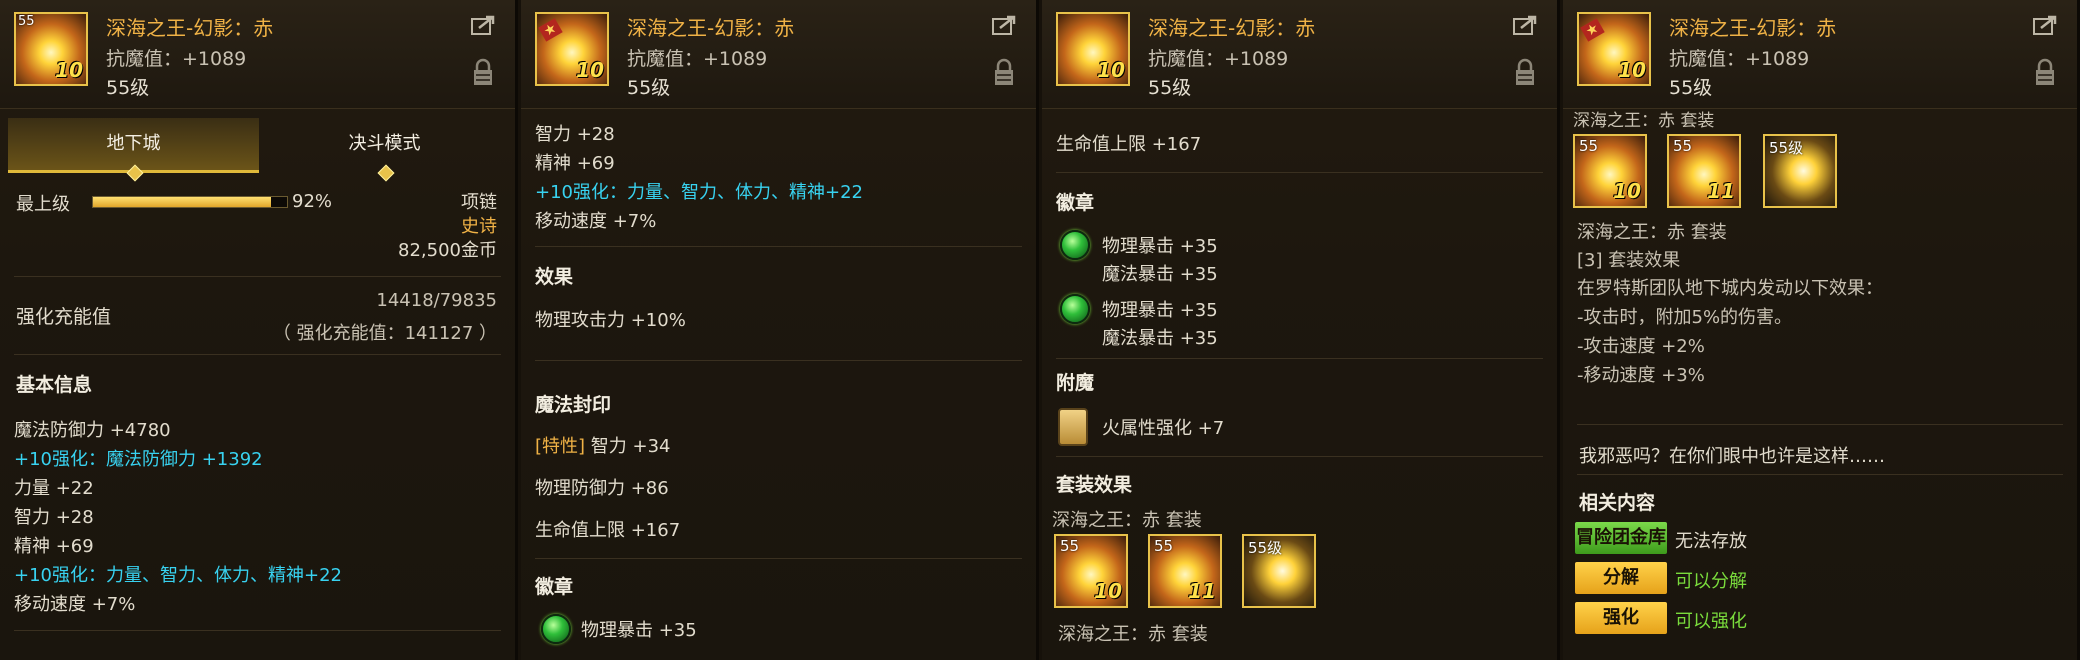  Describe the element at coordinates (1711, 621) in the screenshot. I see `enhance-status: 可以强化` at that location.